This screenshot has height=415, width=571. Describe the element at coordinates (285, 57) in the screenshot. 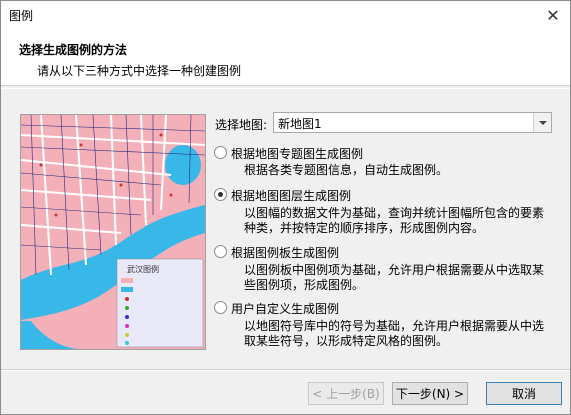

I see `wizard-header: 选择生成图例的方法 请从以下三种方式中选择一种创建图例` at that location.